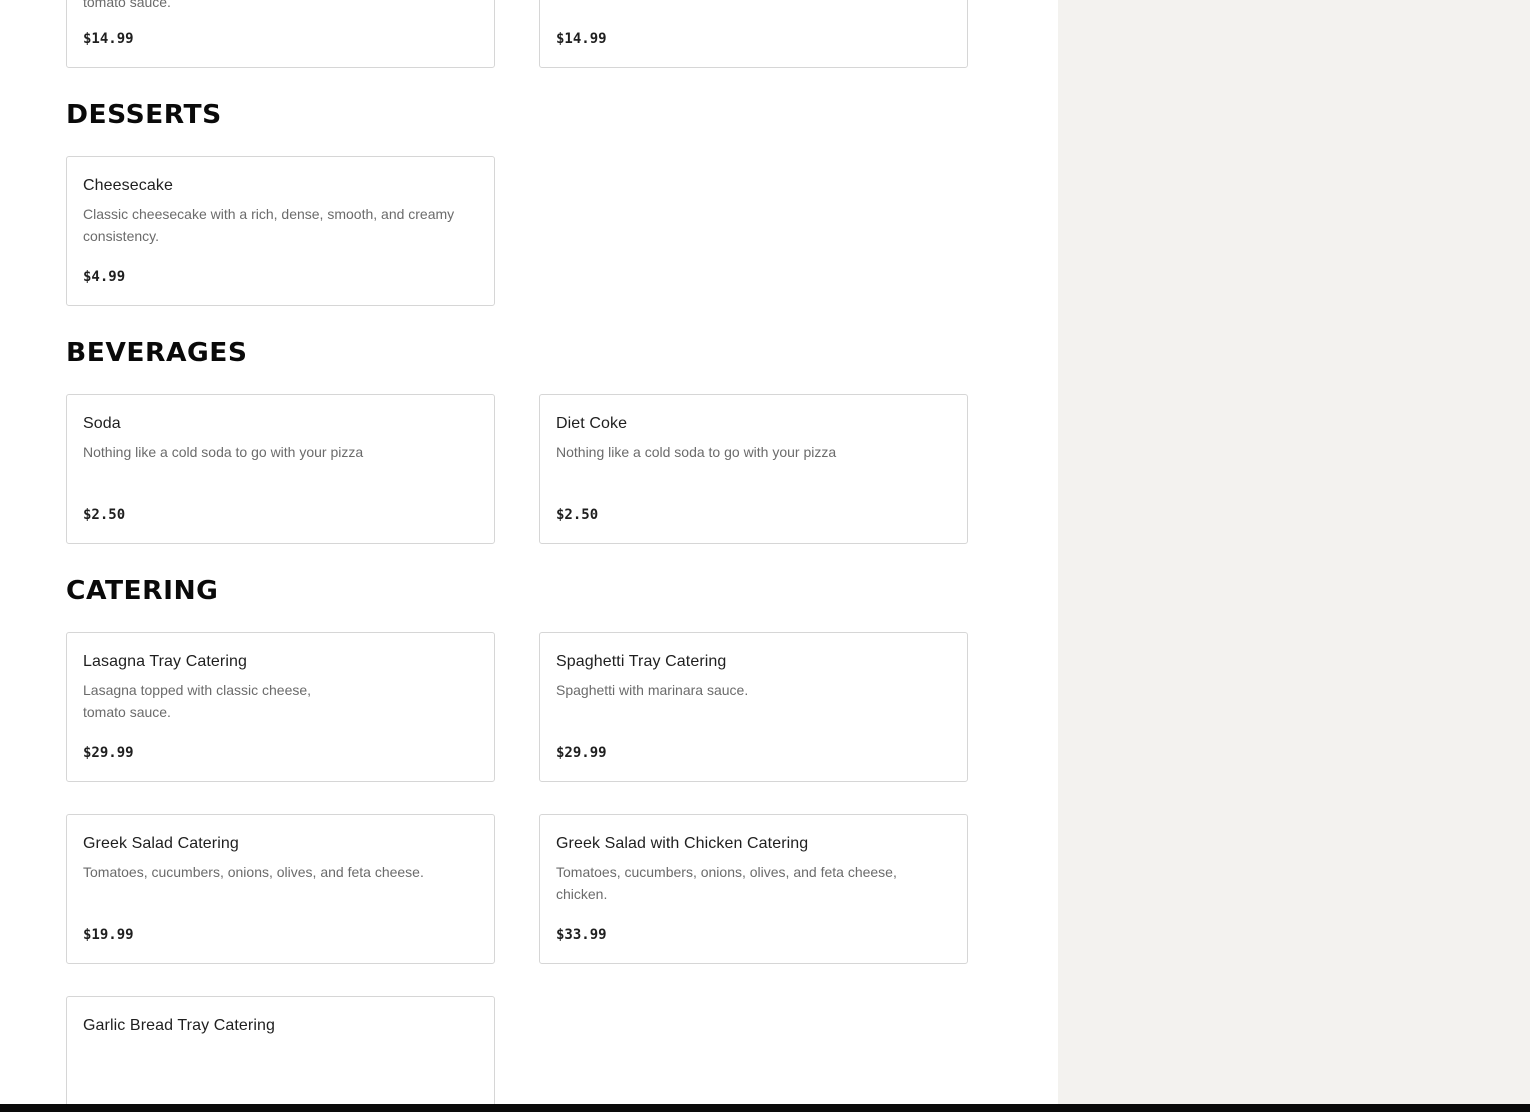 The height and width of the screenshot is (1112, 1530). I want to click on item-name: Soda, so click(102, 423).